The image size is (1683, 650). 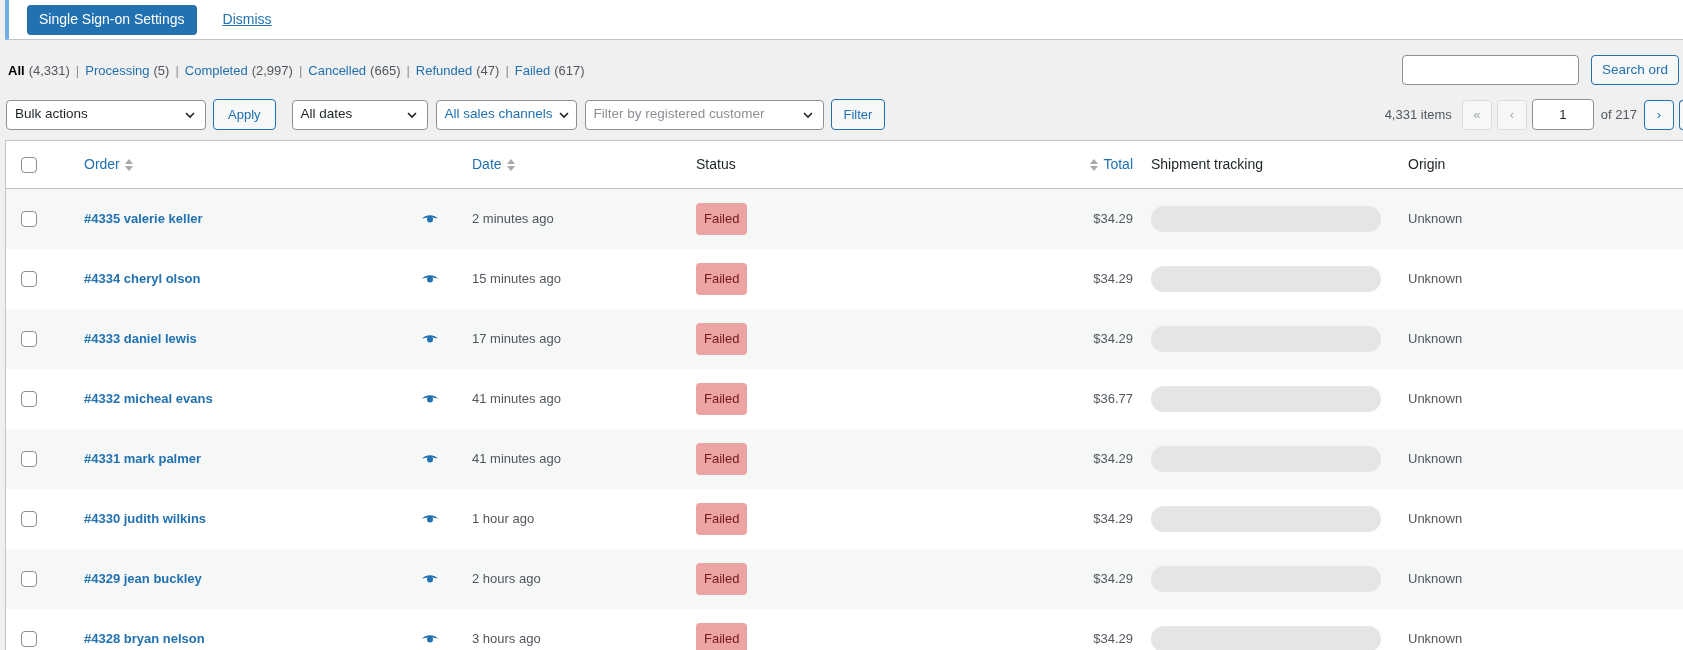 I want to click on status-count: (47), so click(x=488, y=71).